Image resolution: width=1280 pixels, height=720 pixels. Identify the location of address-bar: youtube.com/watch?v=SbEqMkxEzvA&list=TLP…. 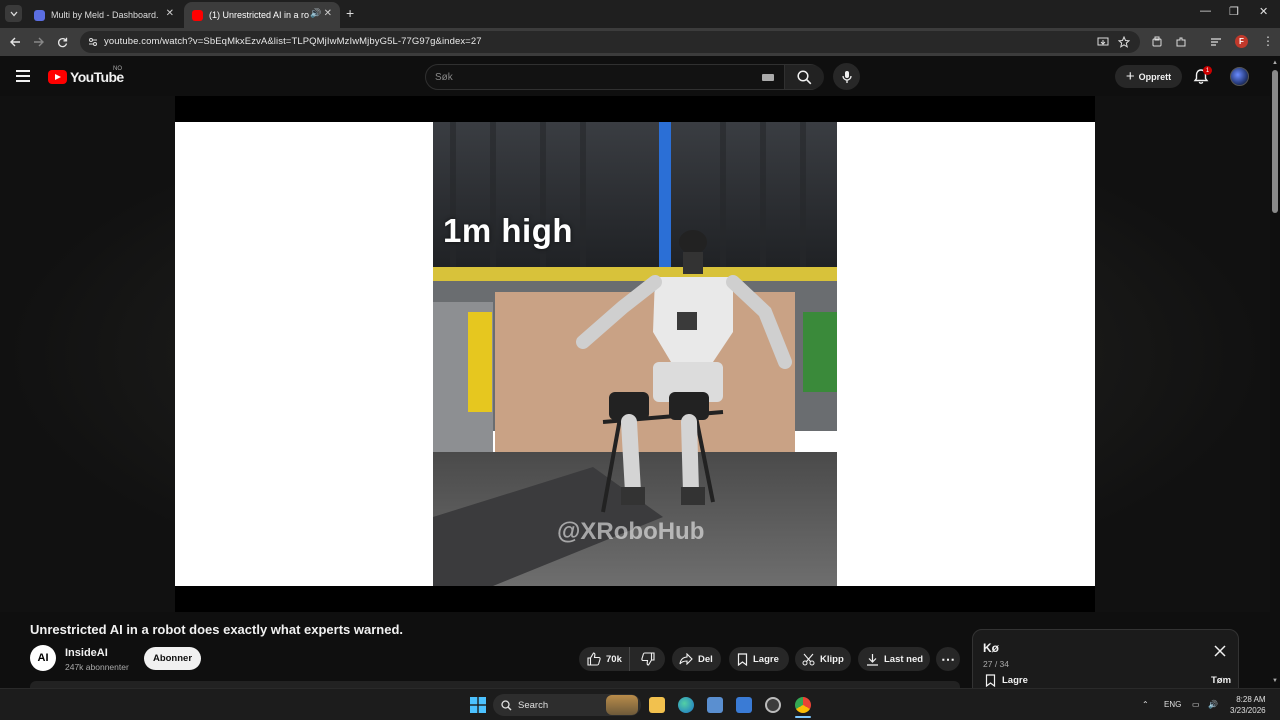
(610, 42).